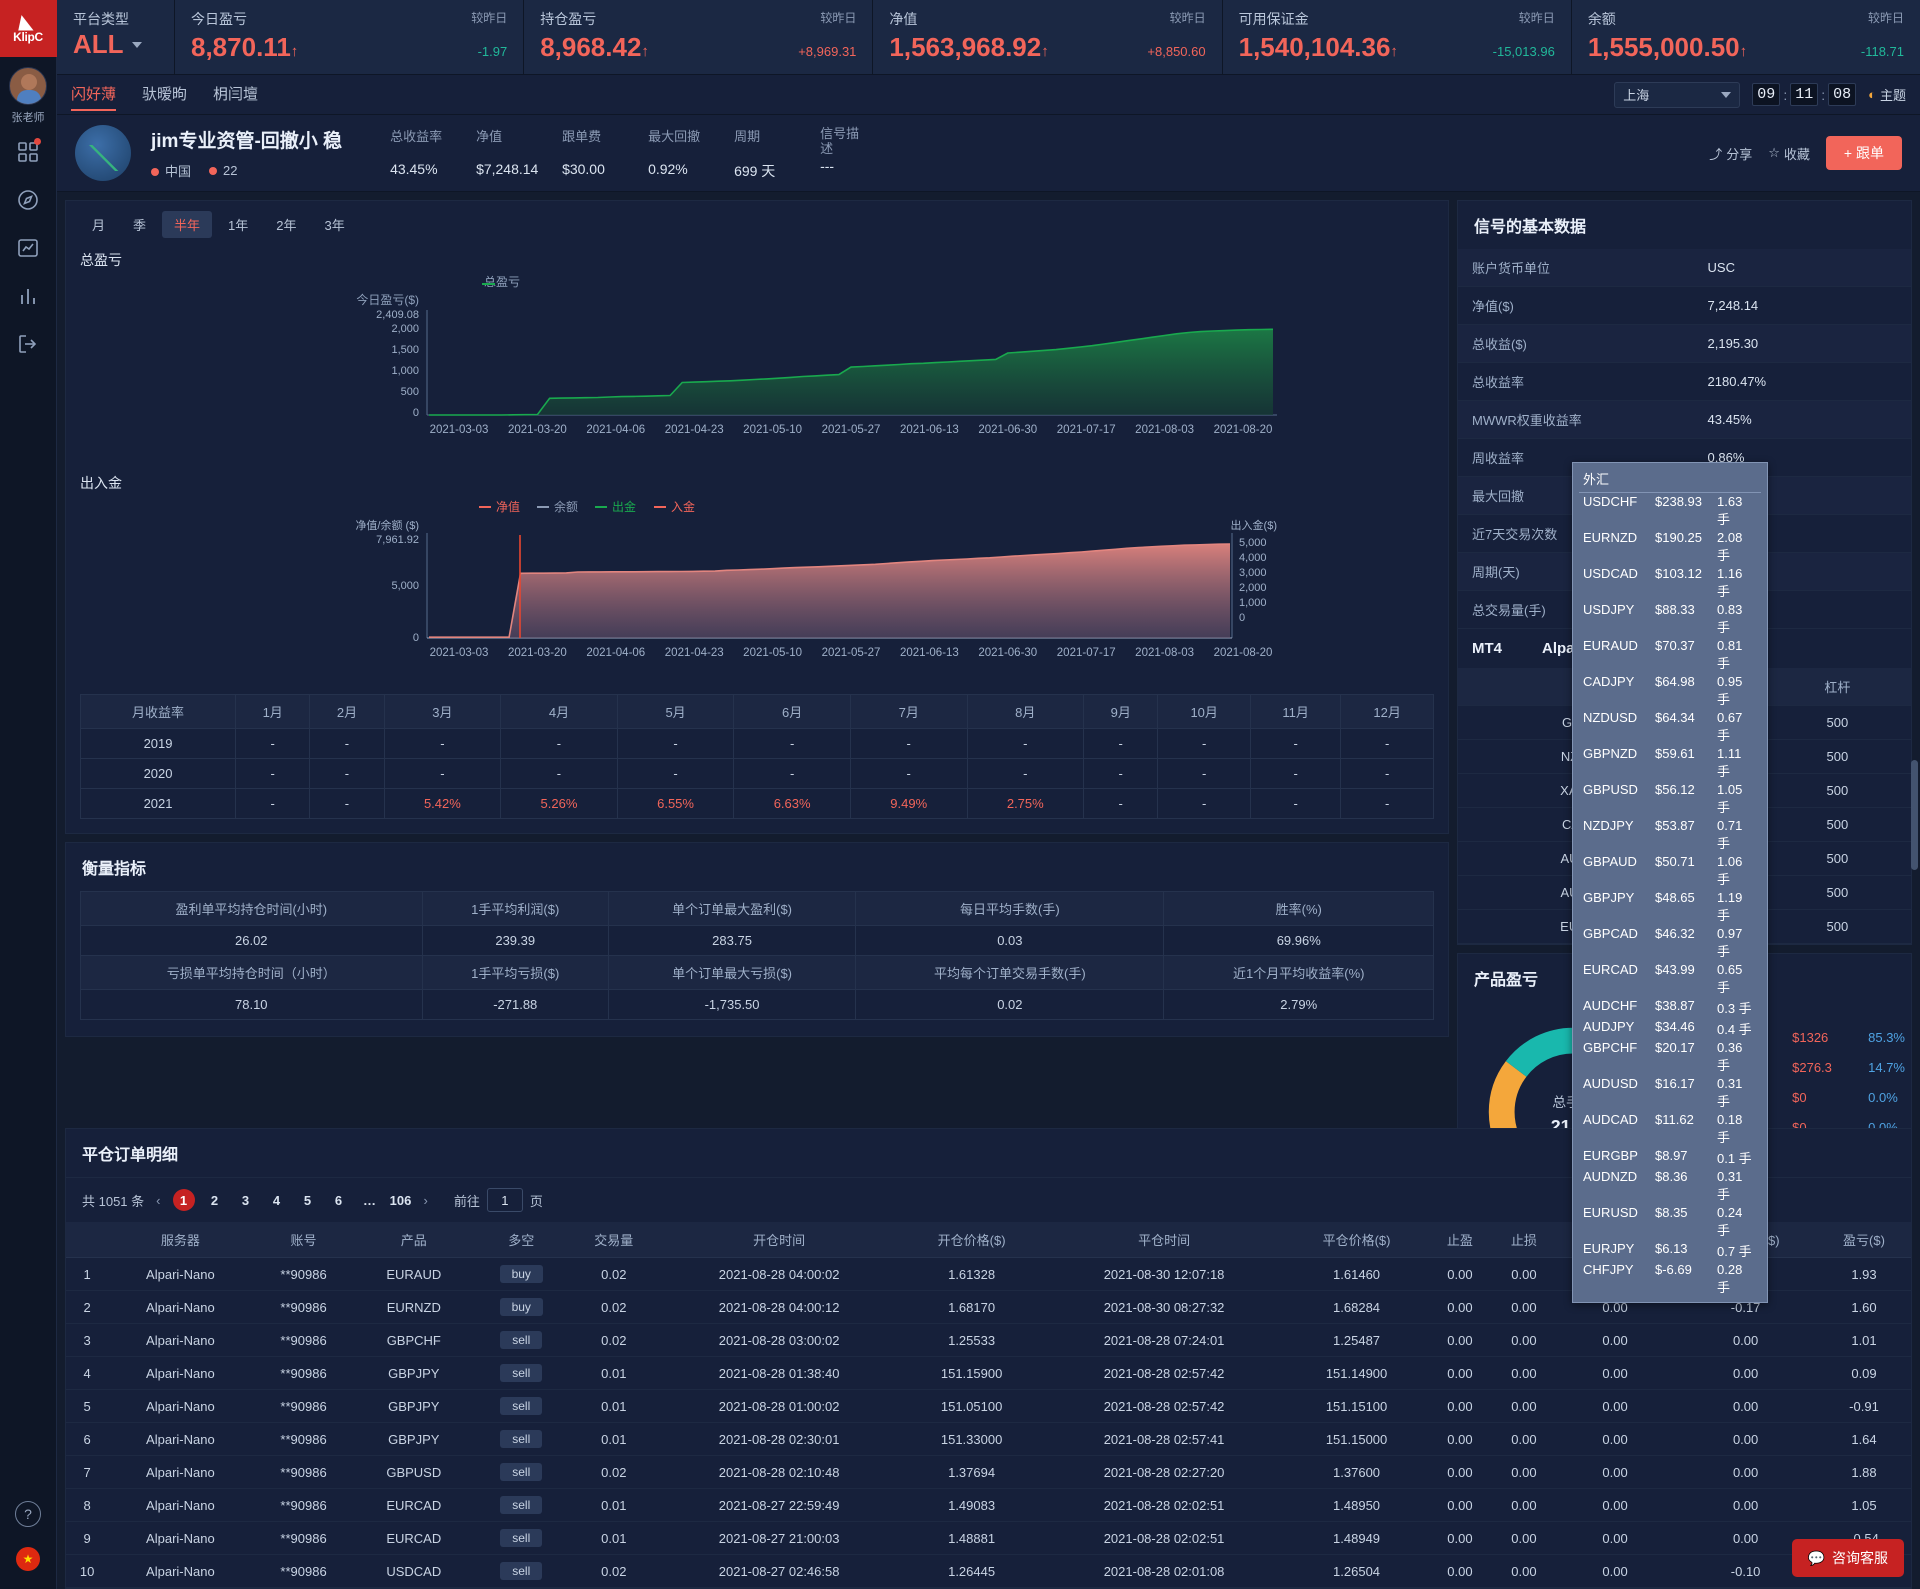 Image resolution: width=1920 pixels, height=1589 pixels. Describe the element at coordinates (1164, 430) in the screenshot. I see `x-tick-9: 2021-08-03` at that location.